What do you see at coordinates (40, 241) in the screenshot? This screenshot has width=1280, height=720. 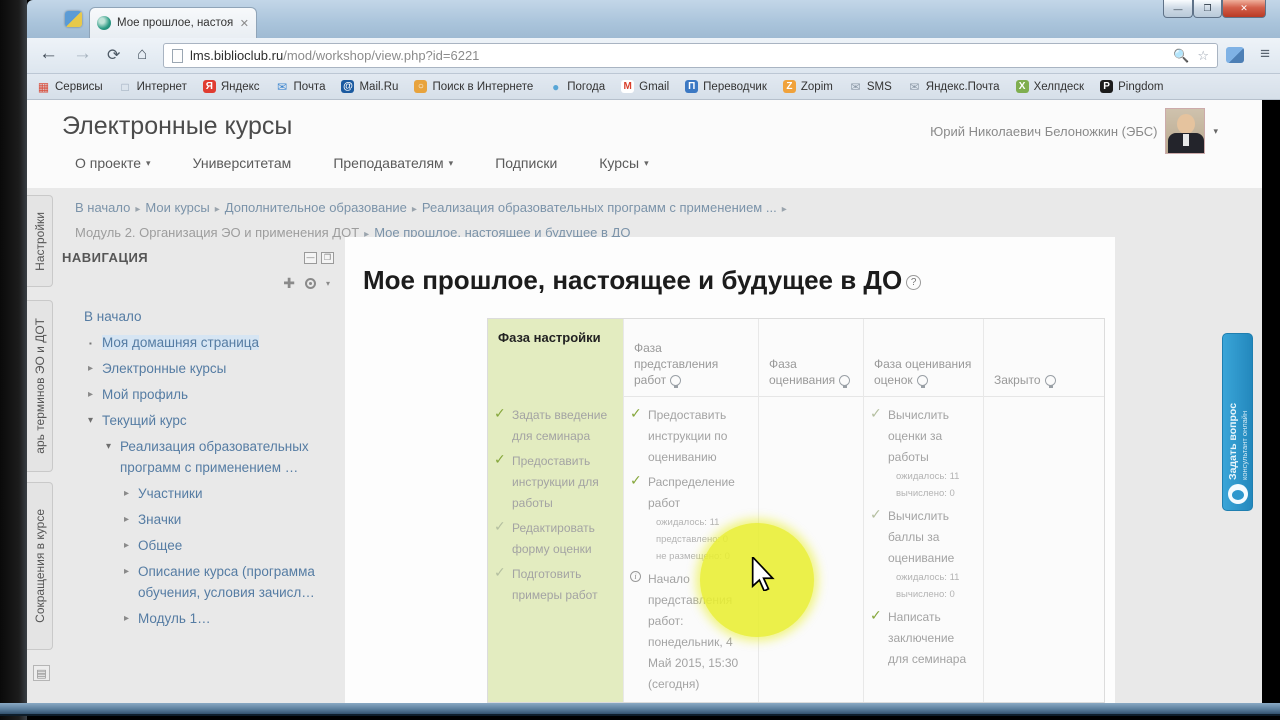 I see `dock-tab-1: Настройки` at bounding box center [40, 241].